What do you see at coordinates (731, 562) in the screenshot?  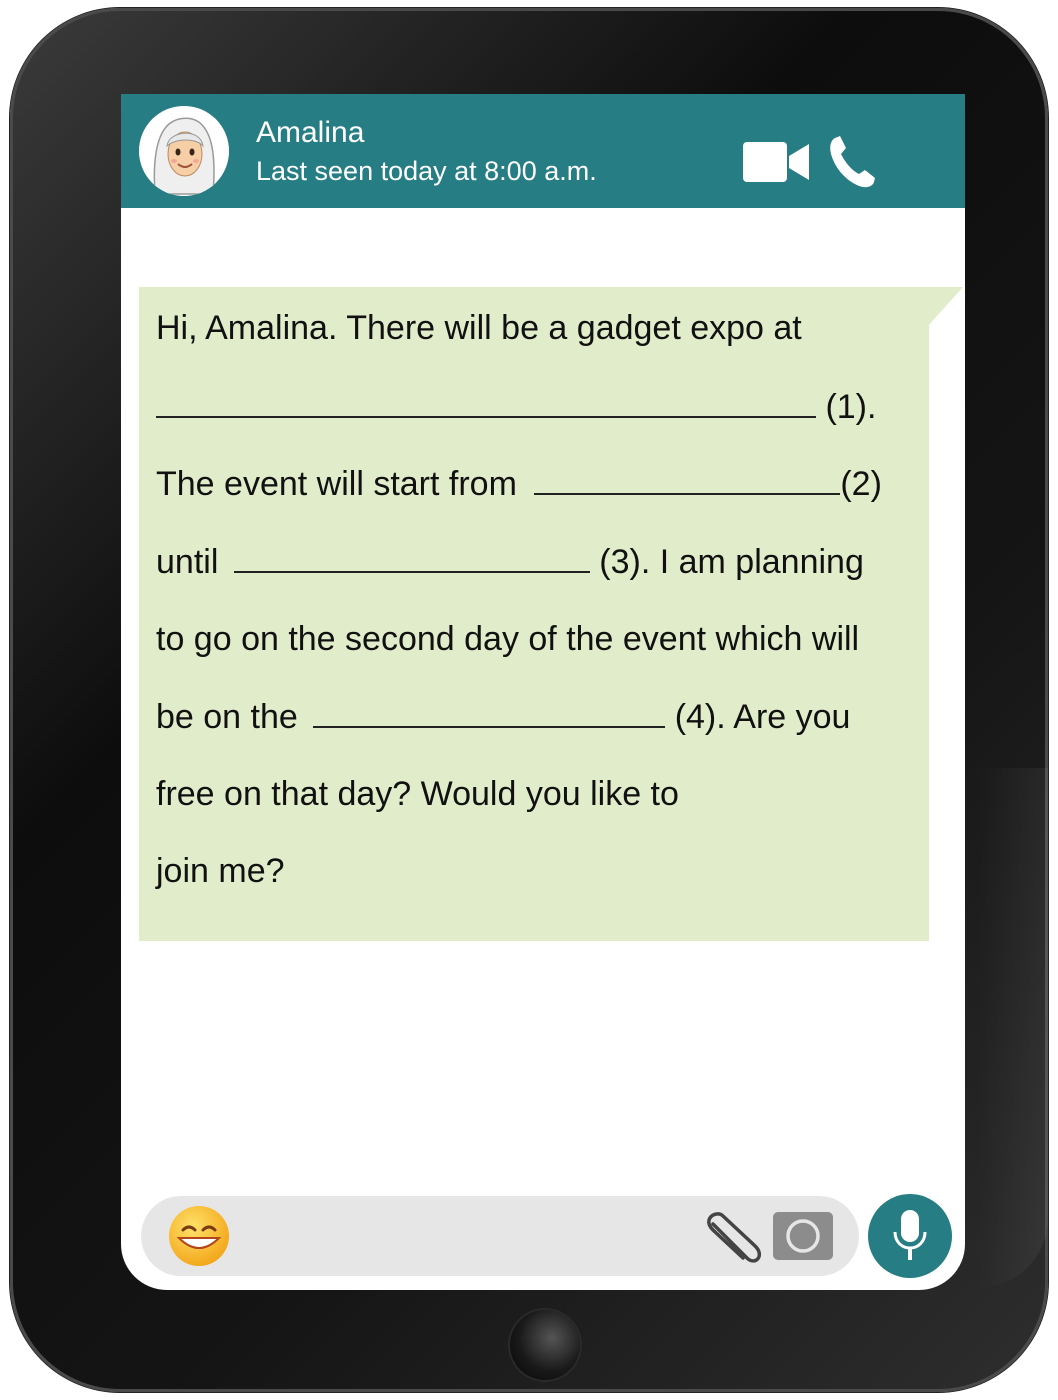 I see `blank-marker-3: (3). I am planning` at bounding box center [731, 562].